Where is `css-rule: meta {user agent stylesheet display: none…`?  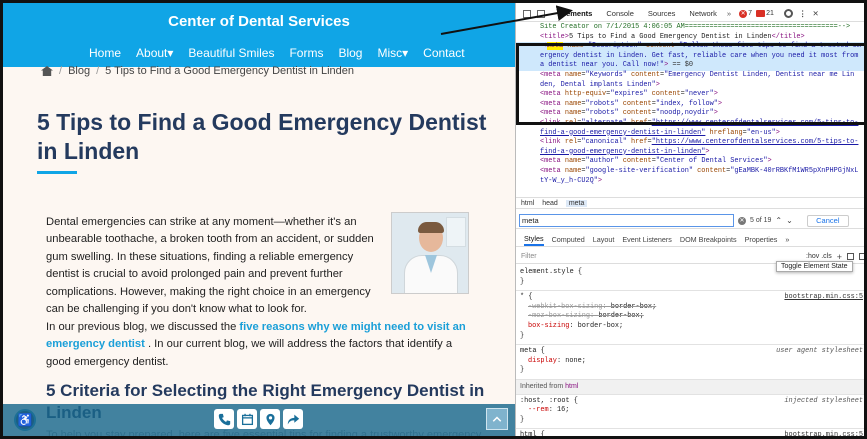 css-rule: meta {user agent stylesheet display: none… is located at coordinates (690, 362).